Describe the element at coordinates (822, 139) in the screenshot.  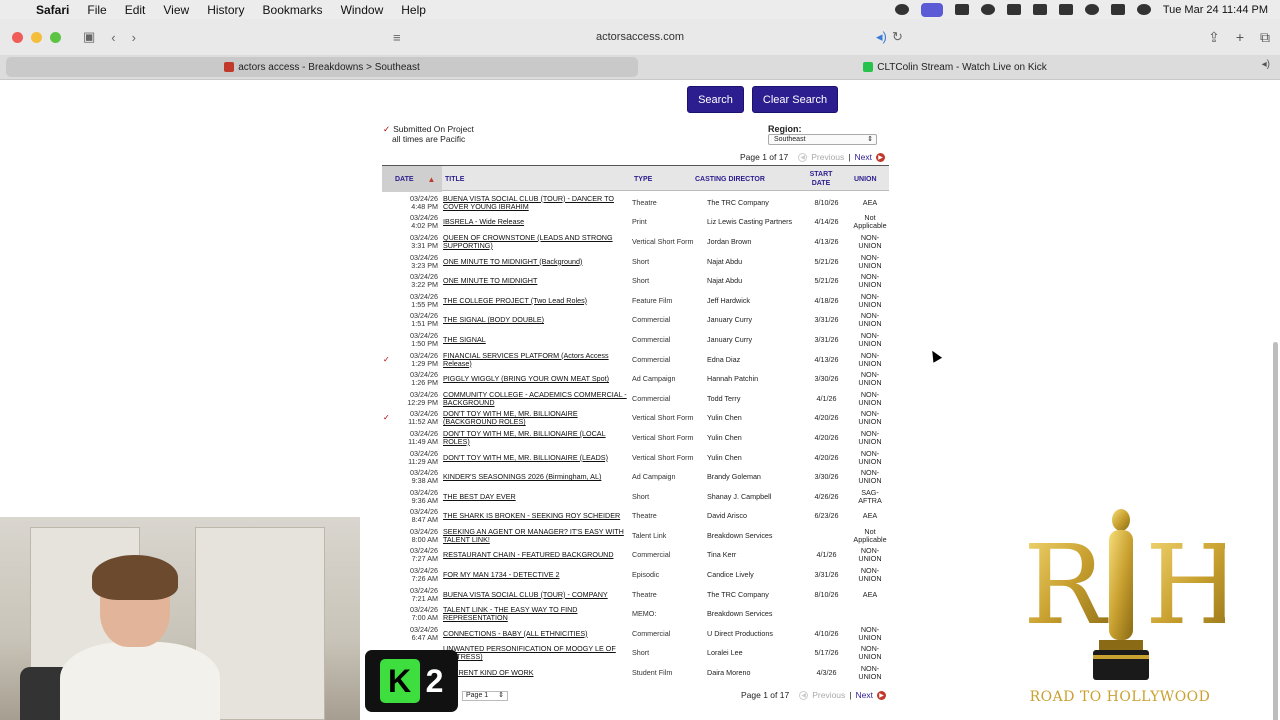
I see `region-select: Southeast ⇕` at that location.